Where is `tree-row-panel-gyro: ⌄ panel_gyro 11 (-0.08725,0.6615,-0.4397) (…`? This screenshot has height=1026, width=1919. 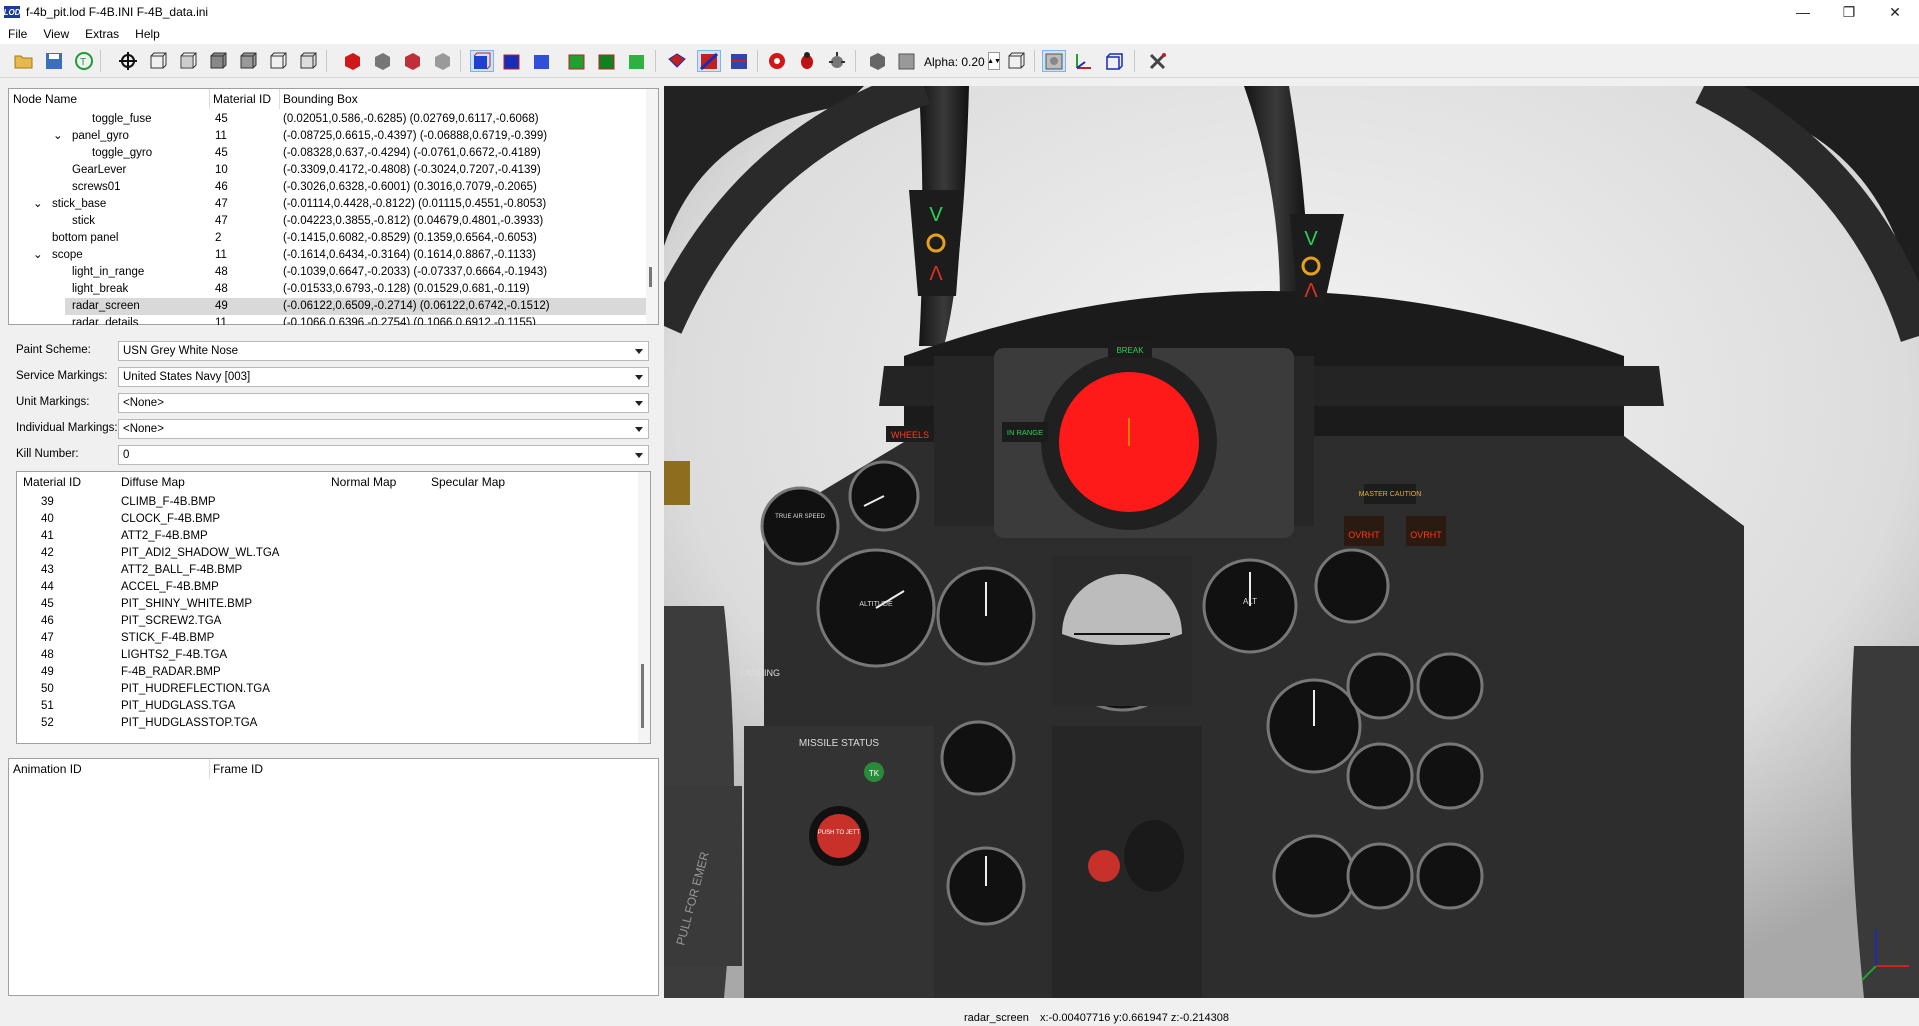 tree-row-panel-gyro: ⌄ panel_gyro 11 (-0.08725,0.6615,-0.4397) (… is located at coordinates (327, 136).